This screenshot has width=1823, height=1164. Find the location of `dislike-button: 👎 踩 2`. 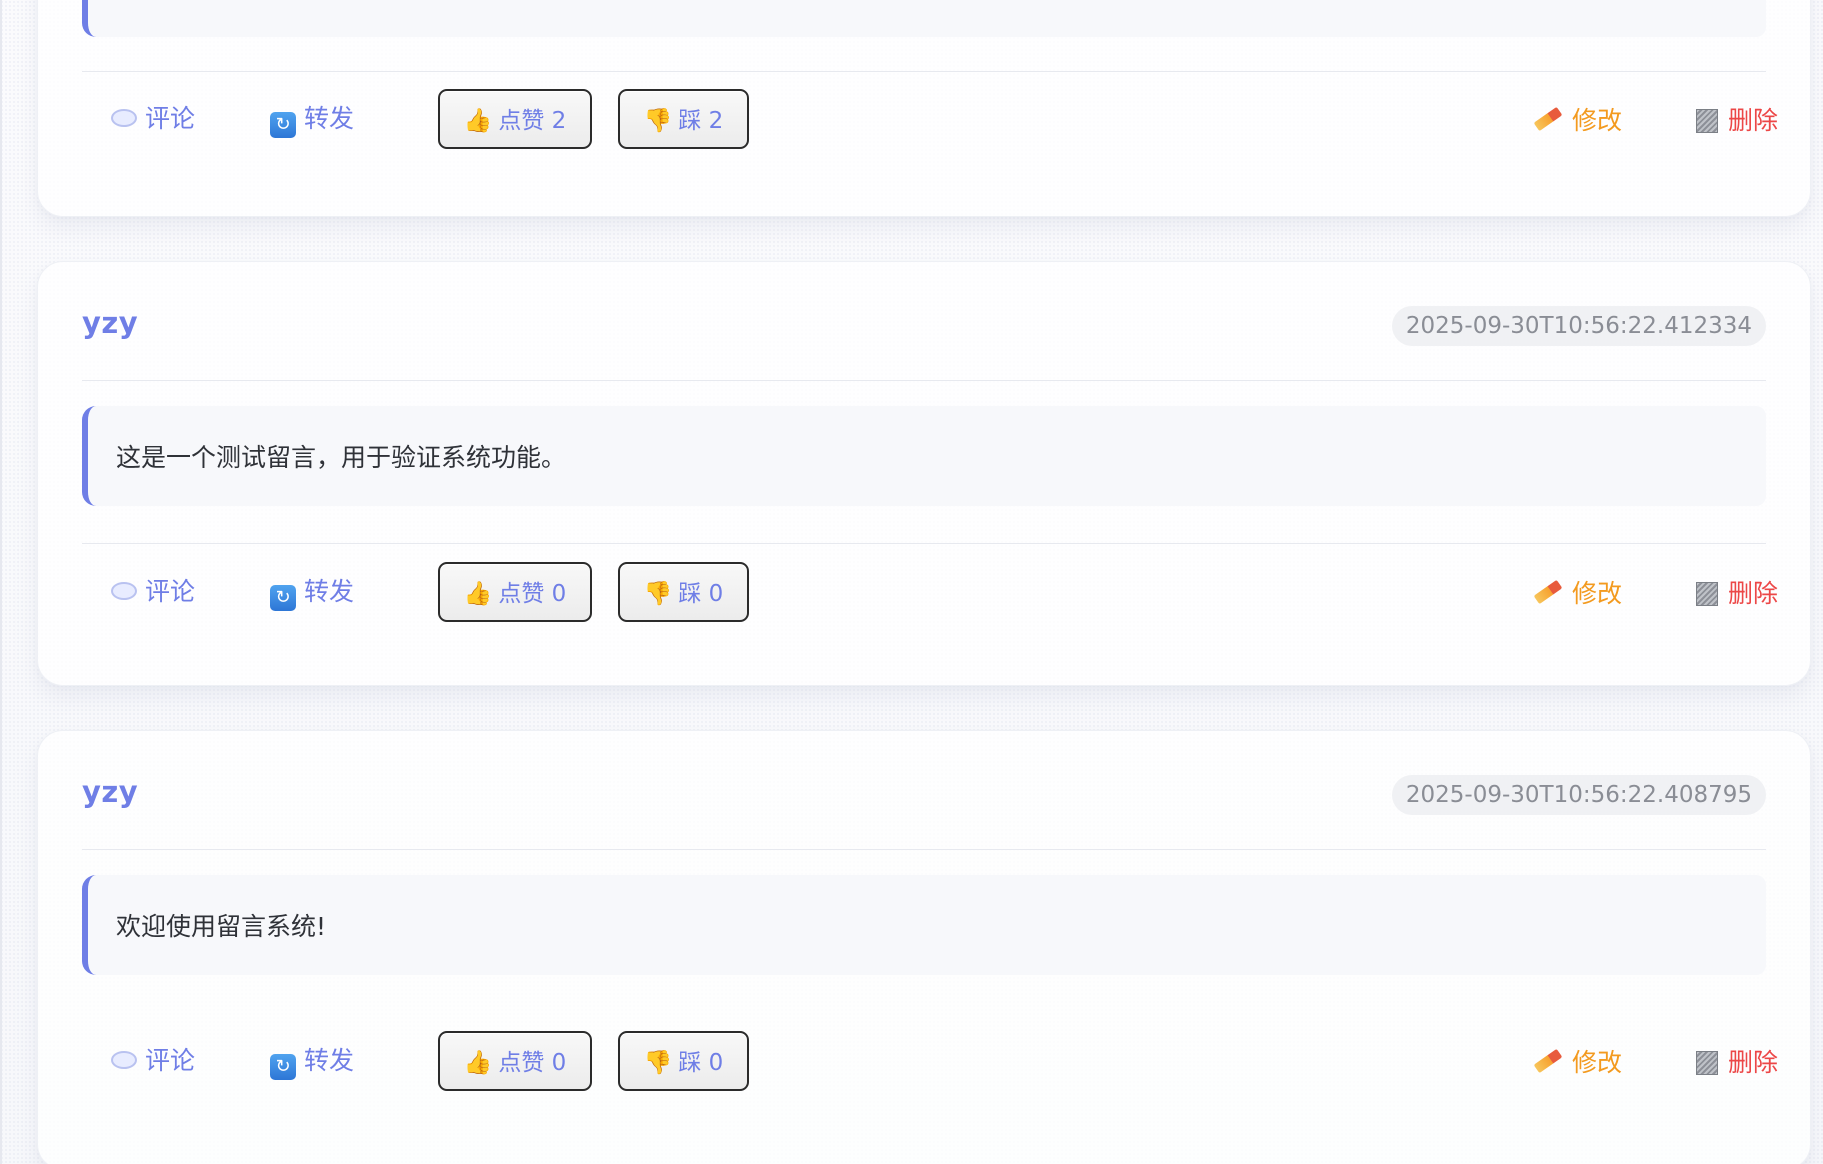

dislike-button: 👎 踩 2 is located at coordinates (683, 119).